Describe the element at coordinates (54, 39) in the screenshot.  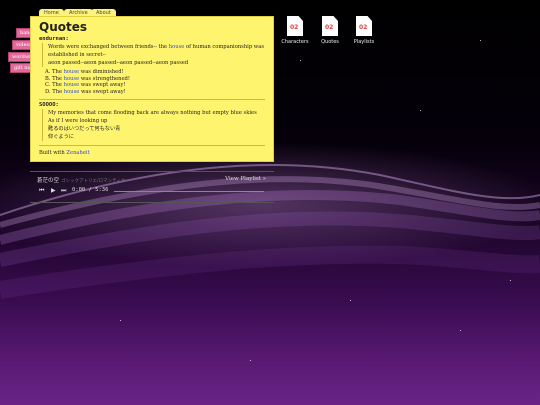
I see `quote-speaker: endurnan:` at that location.